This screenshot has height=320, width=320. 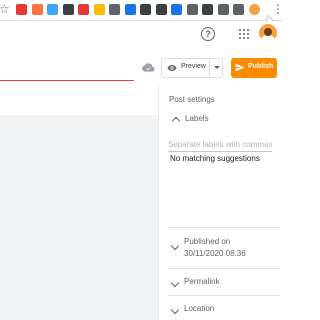 What do you see at coordinates (192, 99) in the screenshot?
I see `post-settings-title: Post settings` at bounding box center [192, 99].